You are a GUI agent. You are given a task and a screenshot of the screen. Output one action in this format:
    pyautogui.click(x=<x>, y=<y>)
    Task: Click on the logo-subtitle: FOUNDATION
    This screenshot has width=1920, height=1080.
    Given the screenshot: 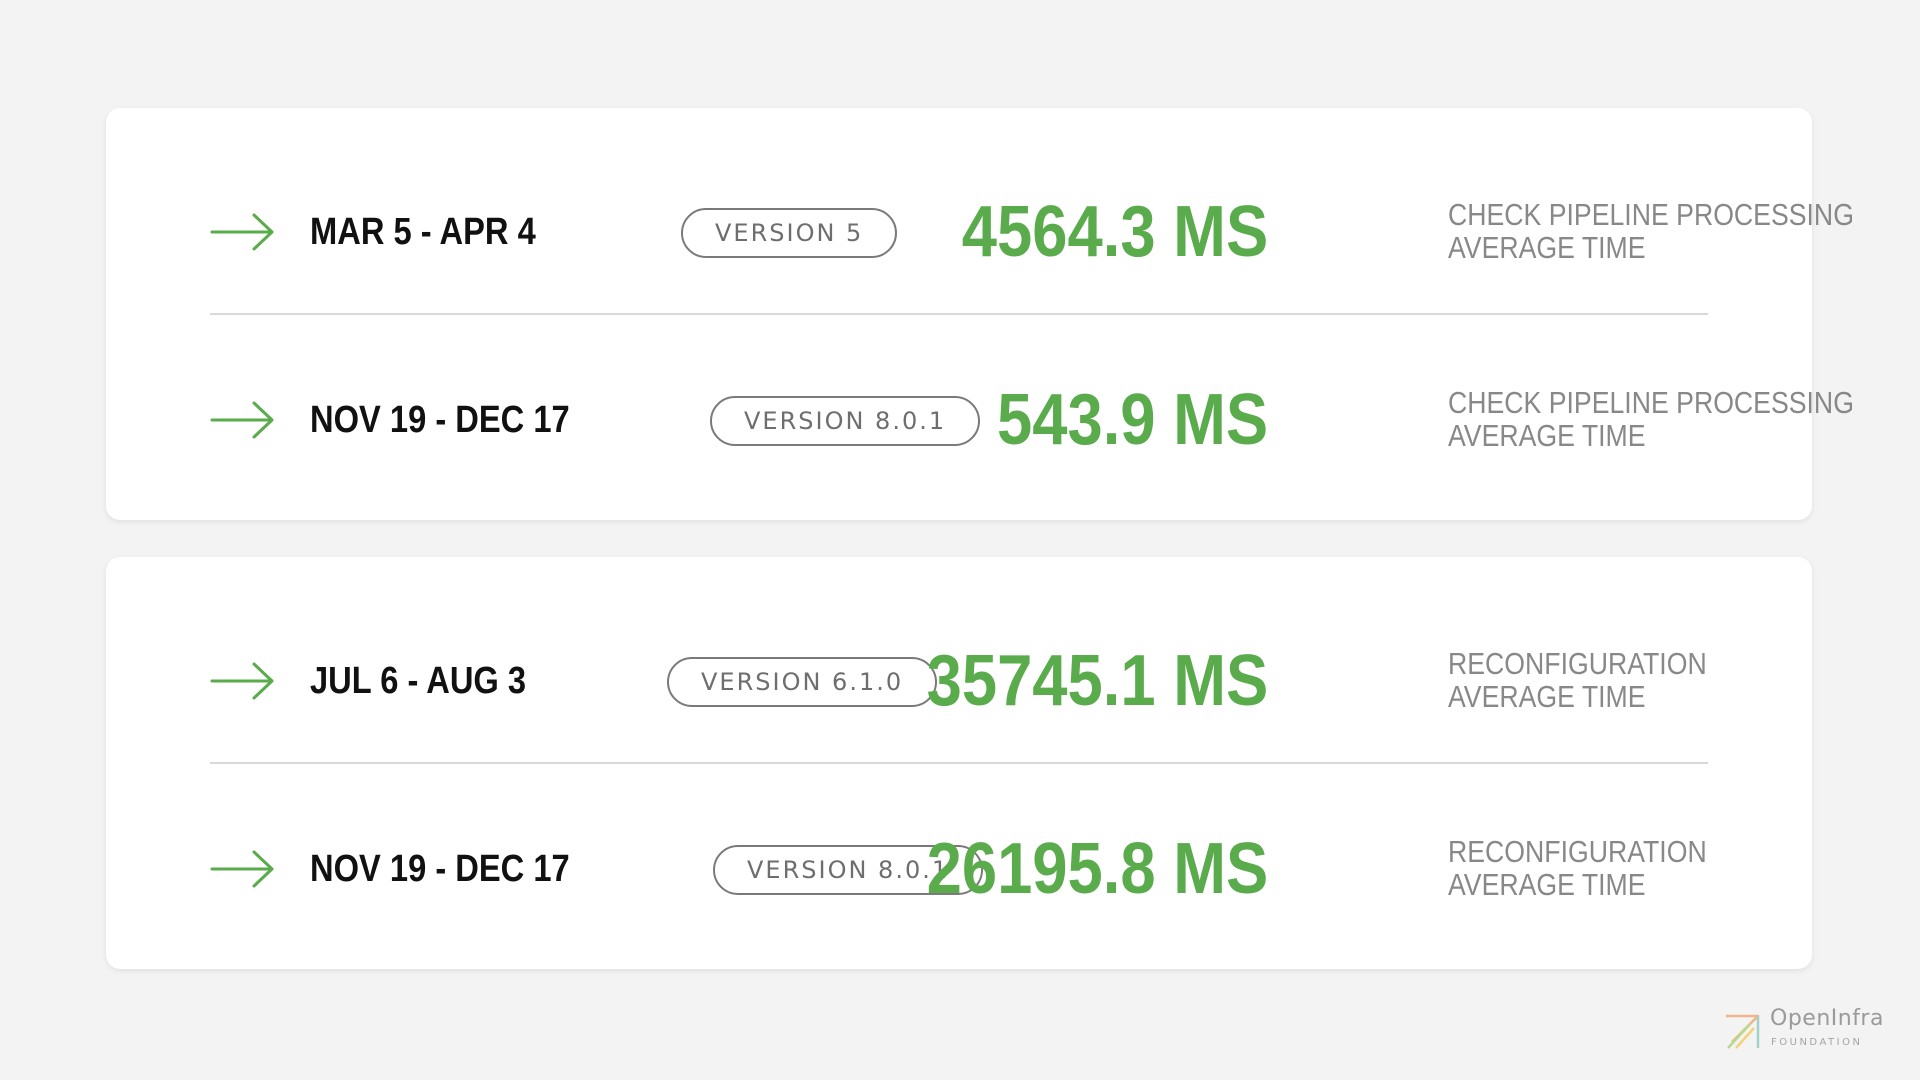 What is the action you would take?
    pyautogui.click(x=1817, y=1042)
    